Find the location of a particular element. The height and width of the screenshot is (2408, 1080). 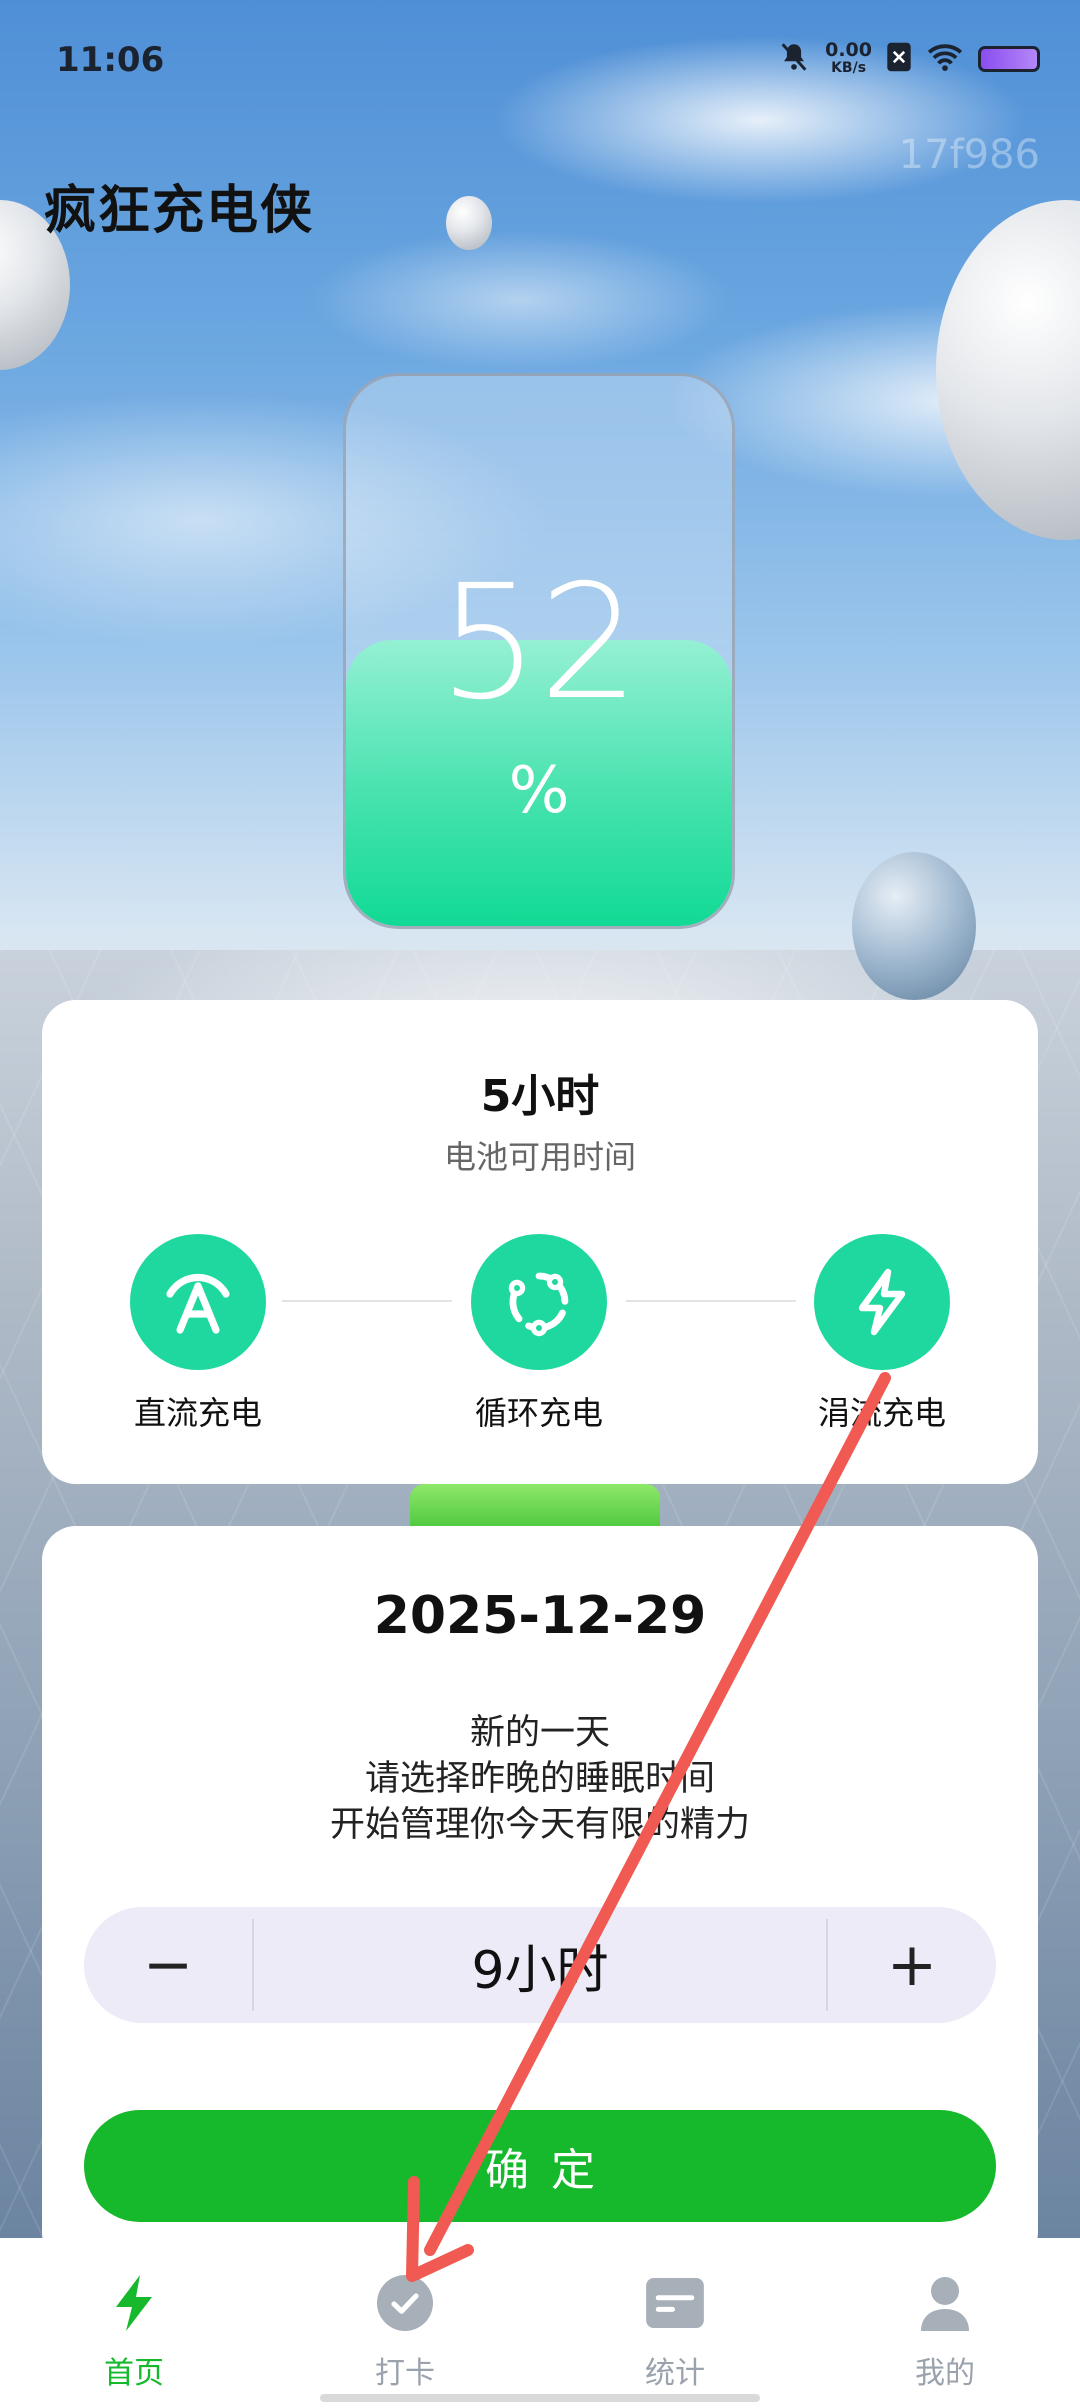

sleep-hours-value: 9小时 is located at coordinates (540, 1970).